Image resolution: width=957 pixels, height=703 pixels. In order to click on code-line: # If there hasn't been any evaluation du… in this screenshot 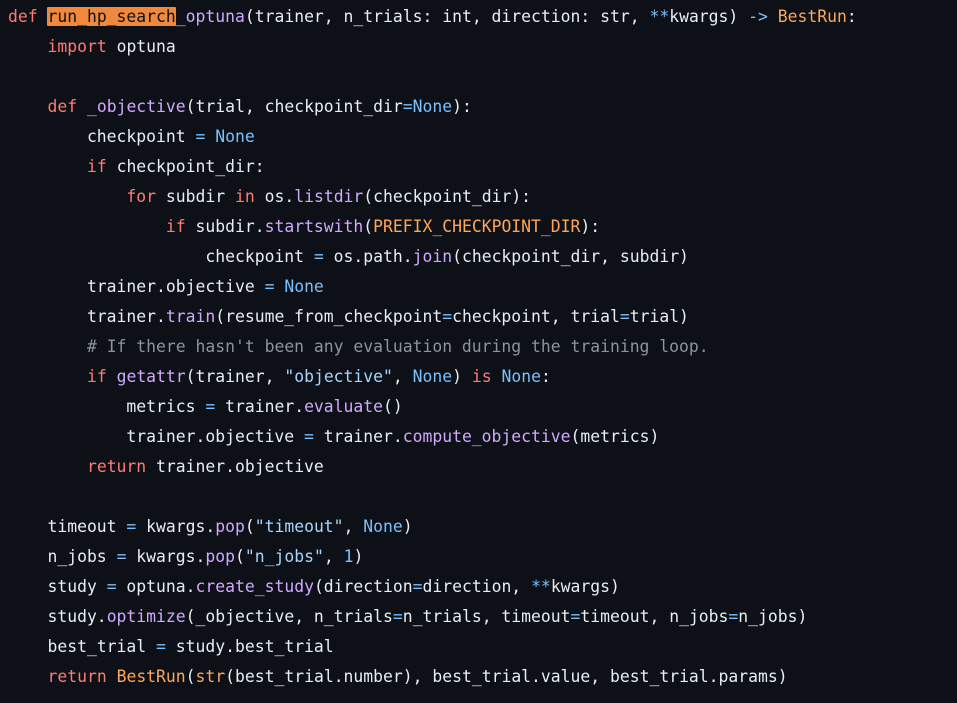, I will do `click(478, 347)`.